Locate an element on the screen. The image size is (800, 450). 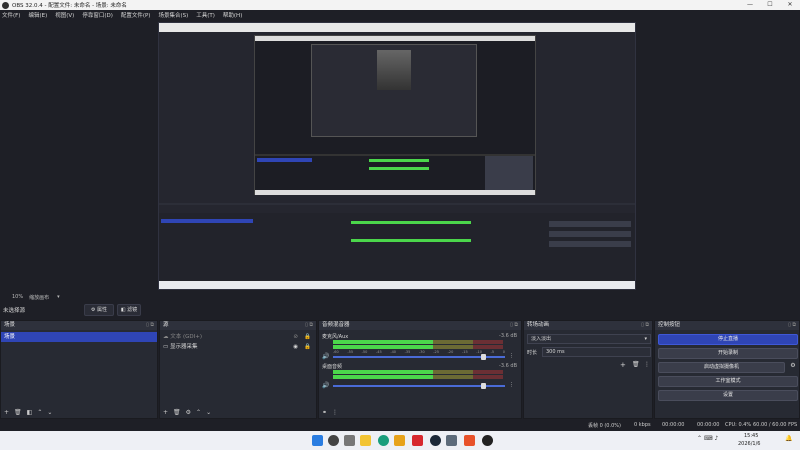
filter-icon: ◧ is located at coordinates (123, 310).